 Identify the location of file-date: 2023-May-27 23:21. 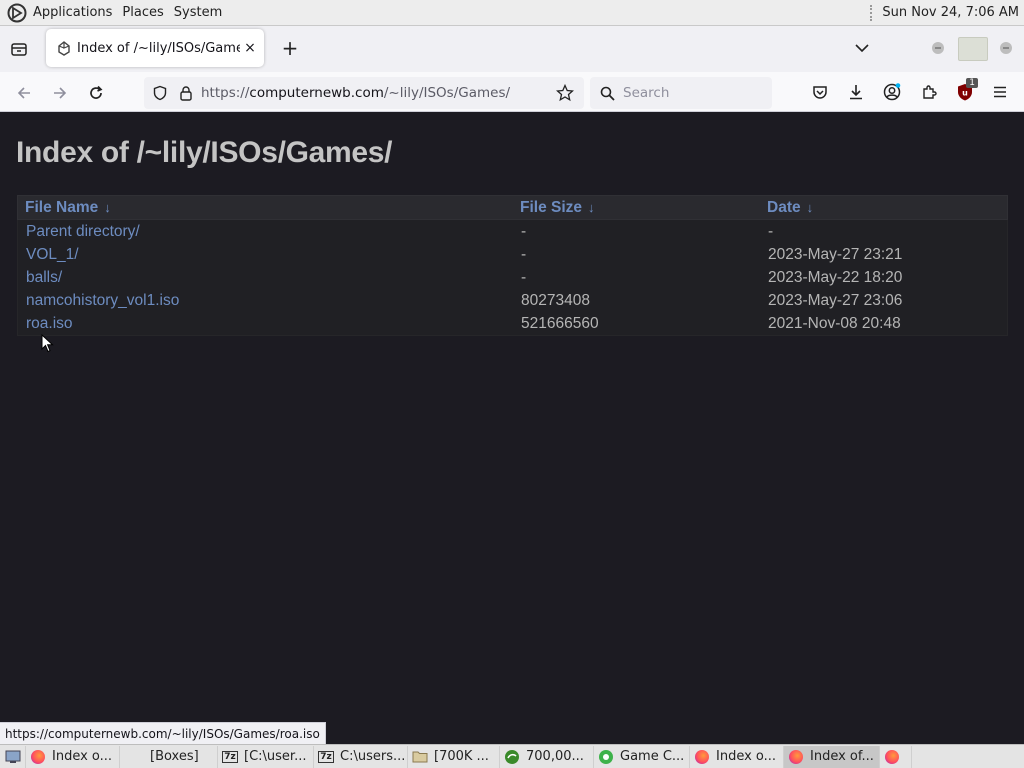
(835, 254).